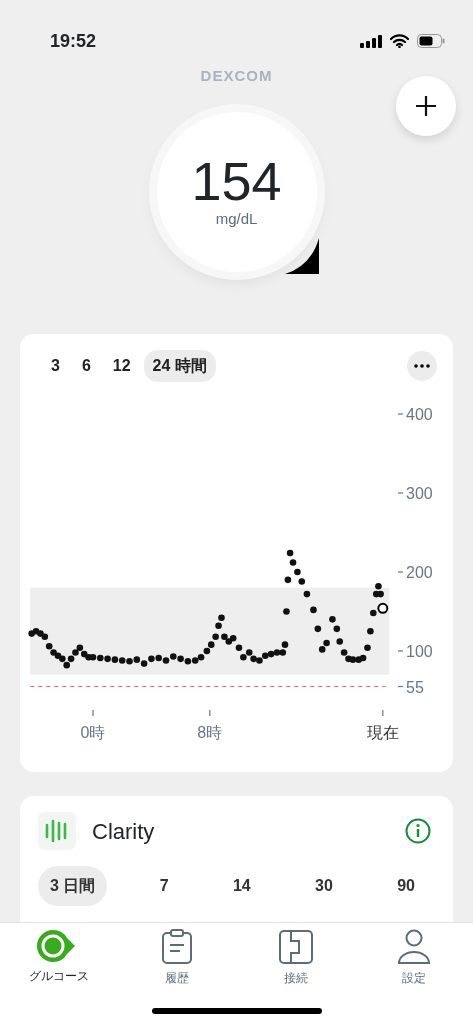 This screenshot has width=473, height=1024. What do you see at coordinates (124, 831) in the screenshot?
I see `clarity-title: Clarity` at bounding box center [124, 831].